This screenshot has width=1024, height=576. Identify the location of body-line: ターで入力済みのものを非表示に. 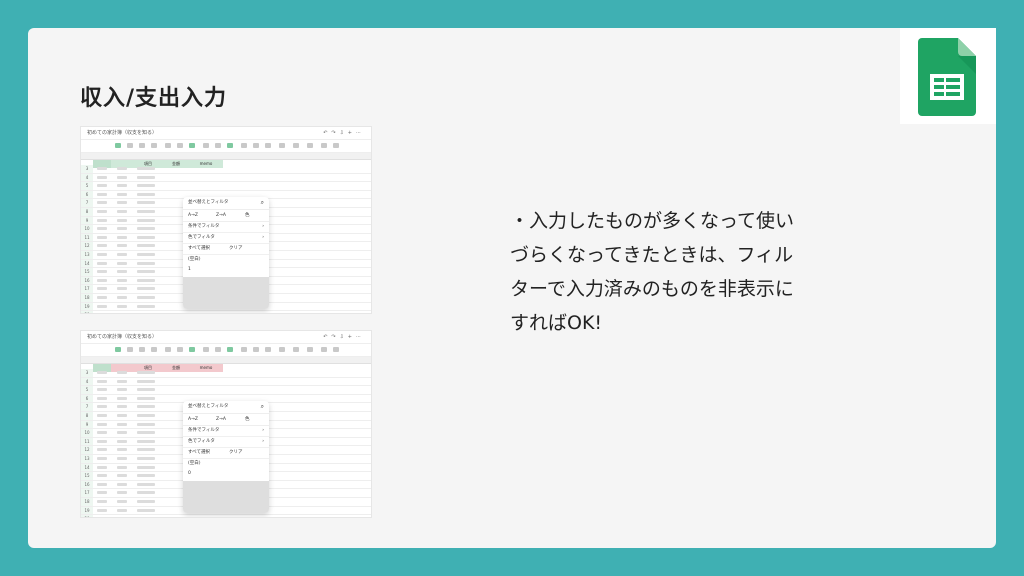
(652, 289).